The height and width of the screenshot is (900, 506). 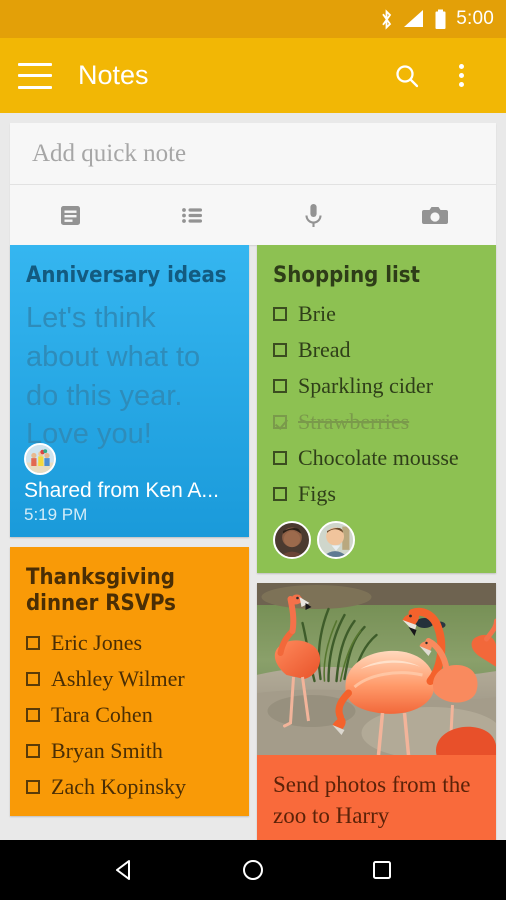 I want to click on list-item: Sparkling cider, so click(x=376, y=386).